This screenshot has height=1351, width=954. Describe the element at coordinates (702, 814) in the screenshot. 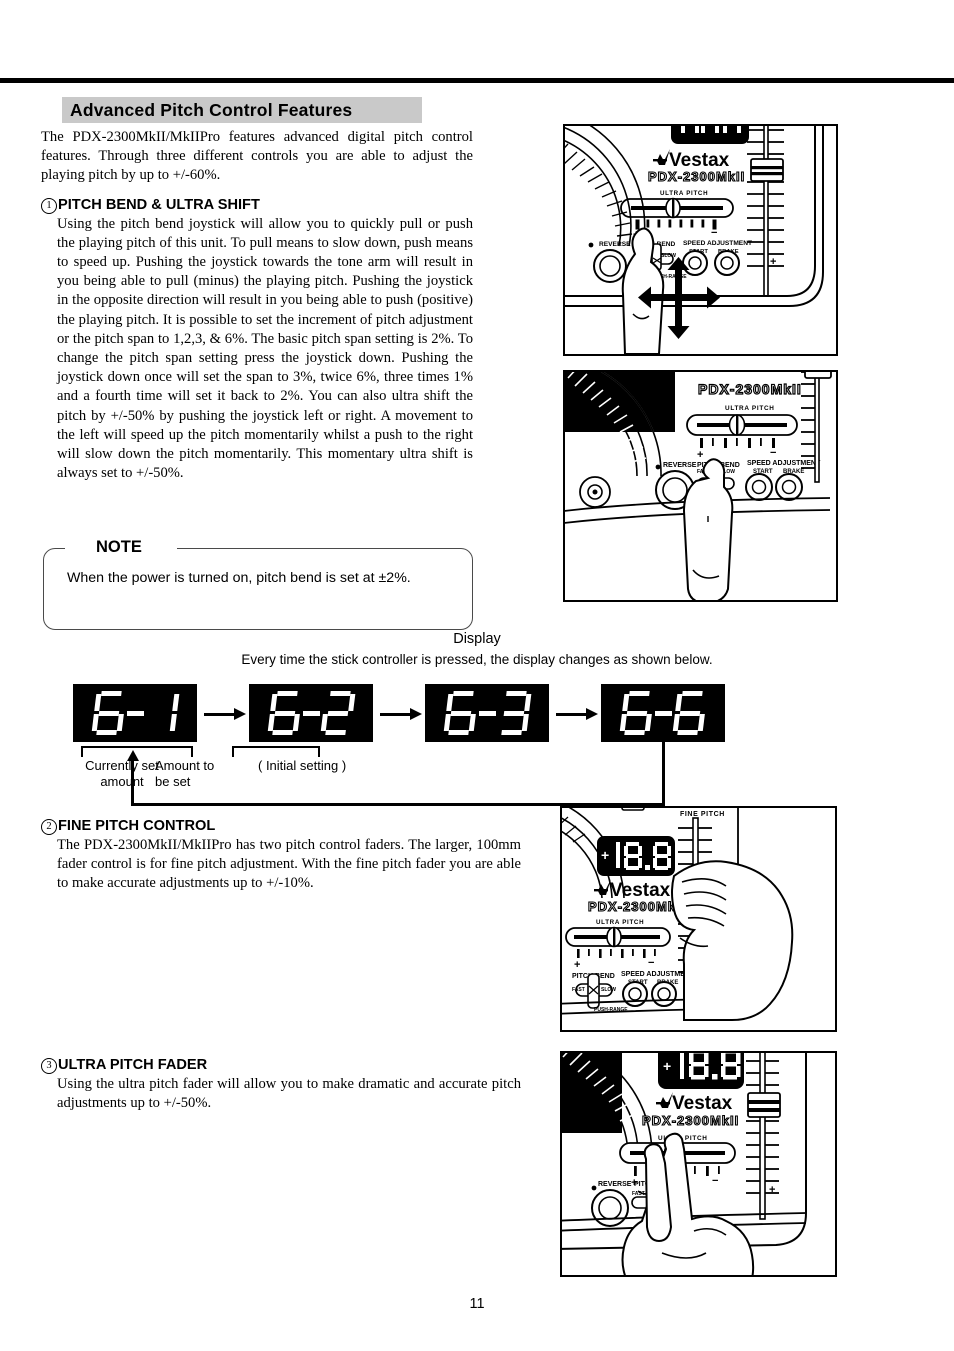

I see `svg-text: FINE PITCH` at that location.